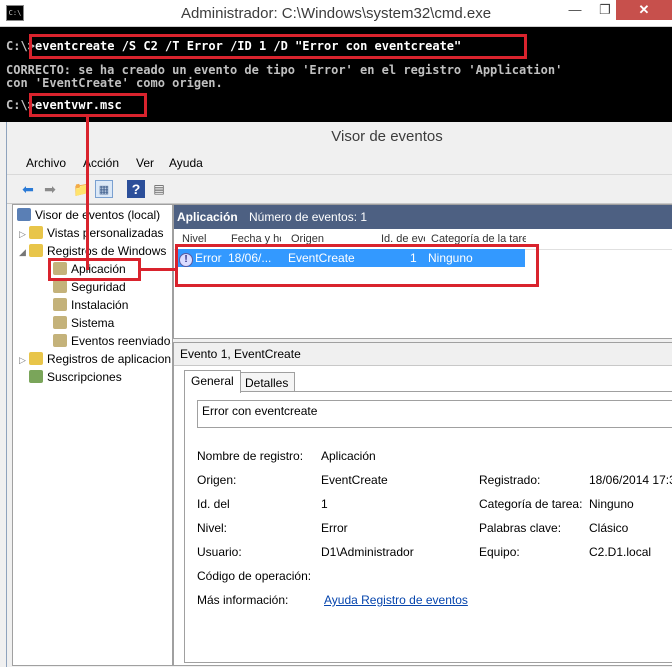 This screenshot has height=667, width=672. I want to click on tree-item-root: Visor de eventos (local), so click(94, 215).